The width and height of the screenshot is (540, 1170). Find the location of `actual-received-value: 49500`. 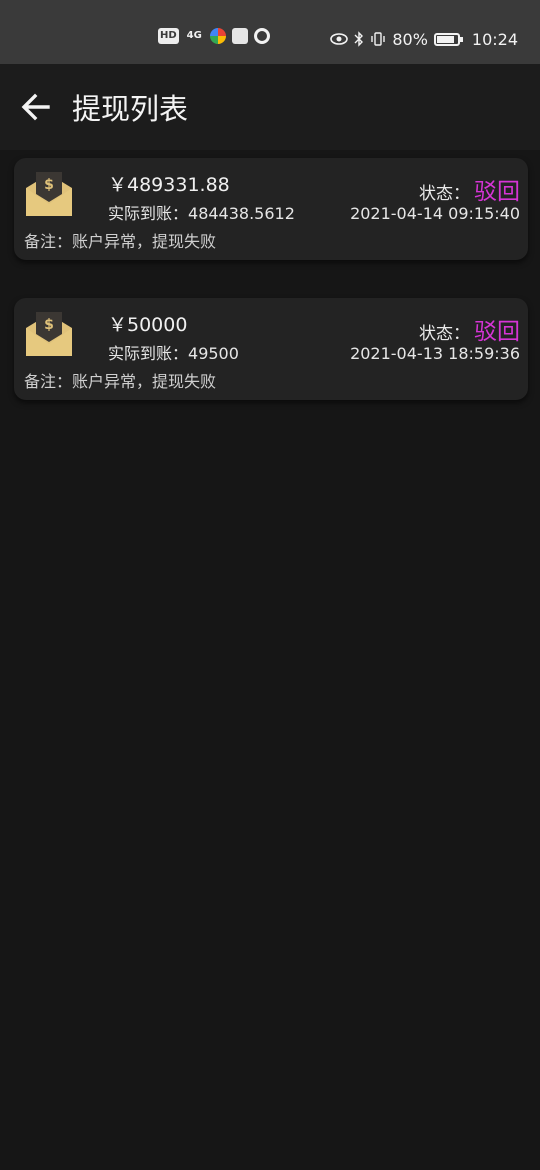

actual-received-value: 49500 is located at coordinates (213, 353).